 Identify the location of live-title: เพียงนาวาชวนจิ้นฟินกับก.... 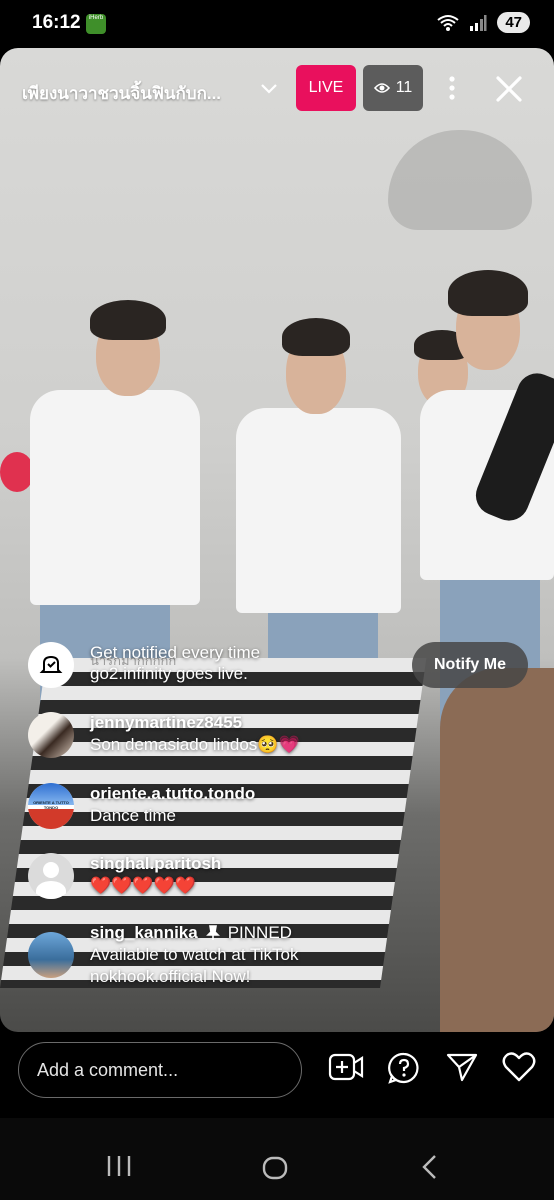
(121, 93).